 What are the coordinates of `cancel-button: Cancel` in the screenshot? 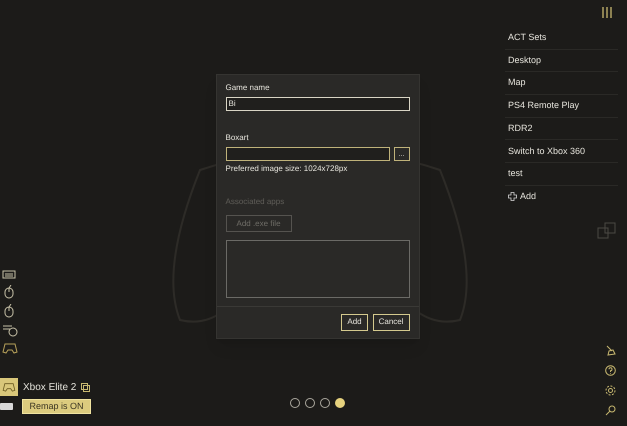 It's located at (391, 322).